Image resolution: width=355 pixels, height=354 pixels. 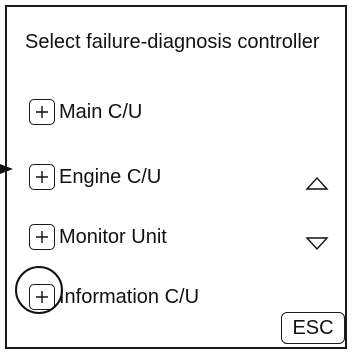 I want to click on menu-item-information-cu: Information C/U, so click(x=114, y=297).